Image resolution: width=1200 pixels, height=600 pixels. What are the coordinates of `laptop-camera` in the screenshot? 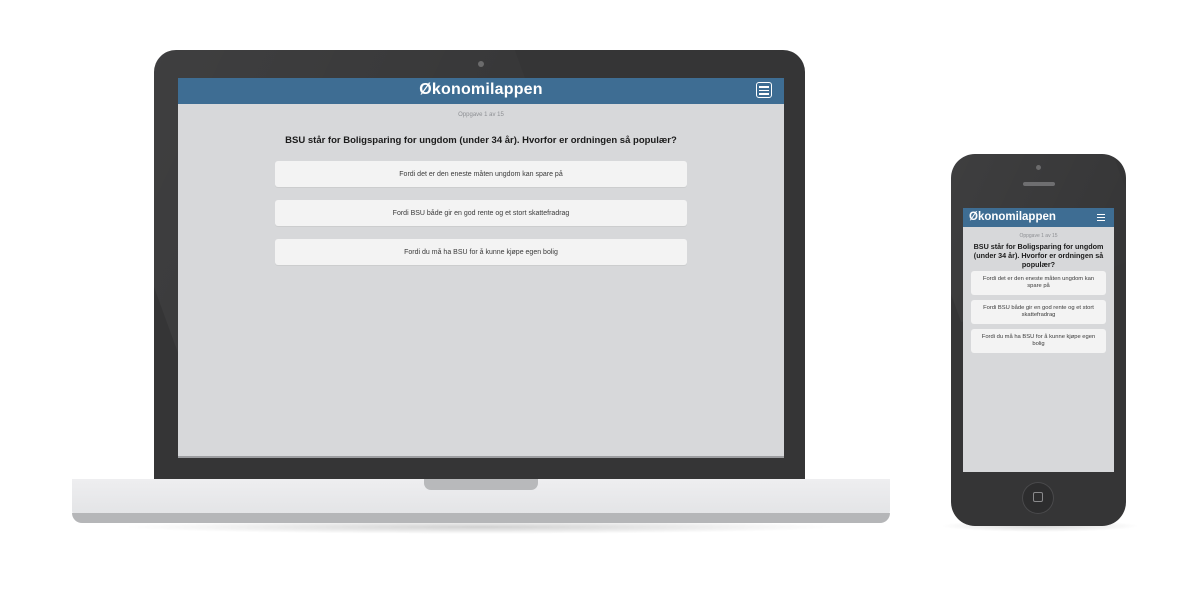 It's located at (481, 64).